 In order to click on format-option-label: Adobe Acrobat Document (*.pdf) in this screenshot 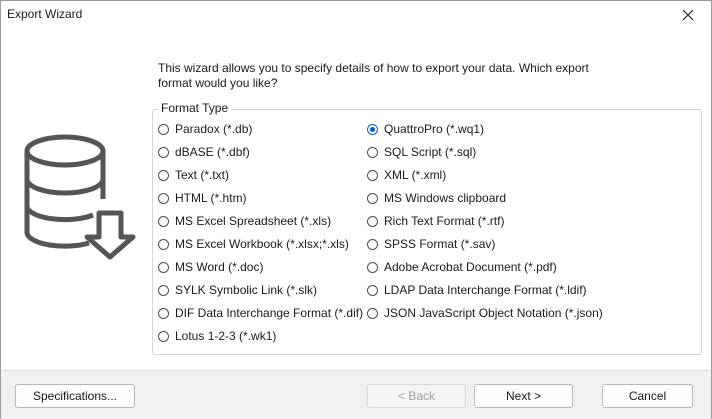, I will do `click(470, 267)`.